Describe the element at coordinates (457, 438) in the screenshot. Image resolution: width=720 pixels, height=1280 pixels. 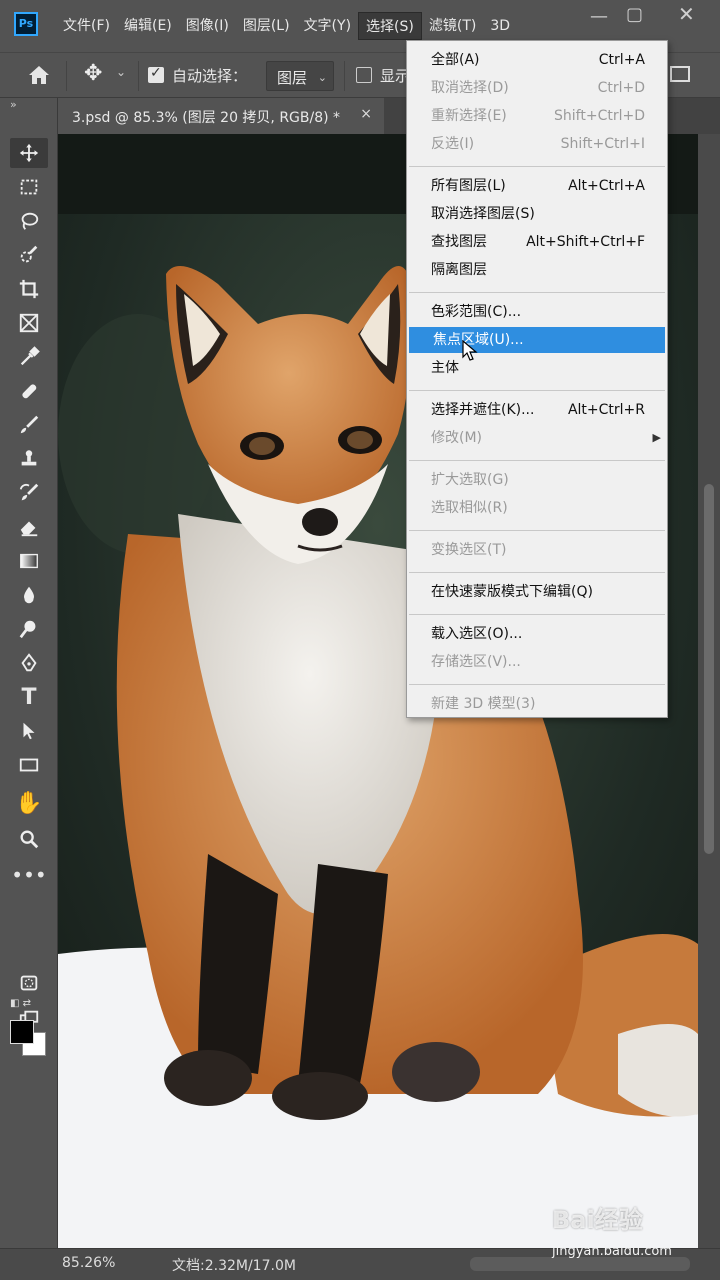
I see `menu-item-label: 修改(M)` at that location.